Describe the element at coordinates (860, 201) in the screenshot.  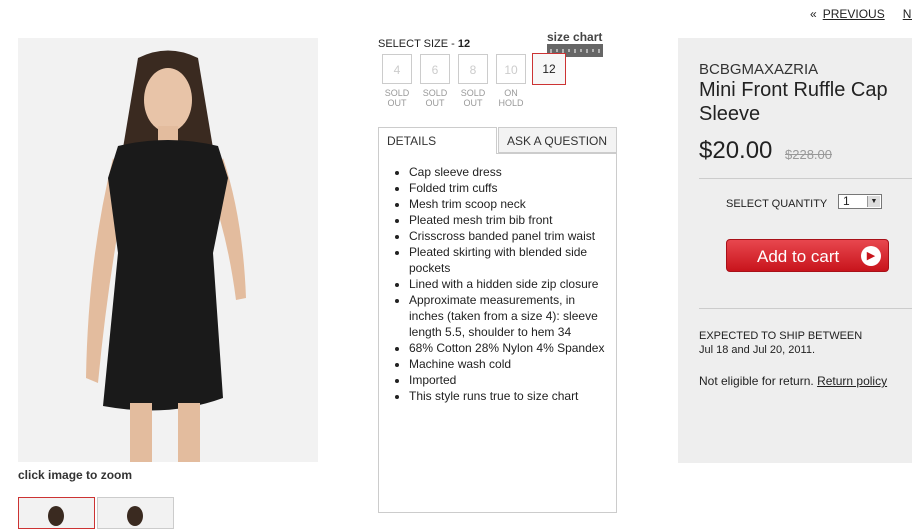
I see `quantity-select: 1 ▼` at that location.